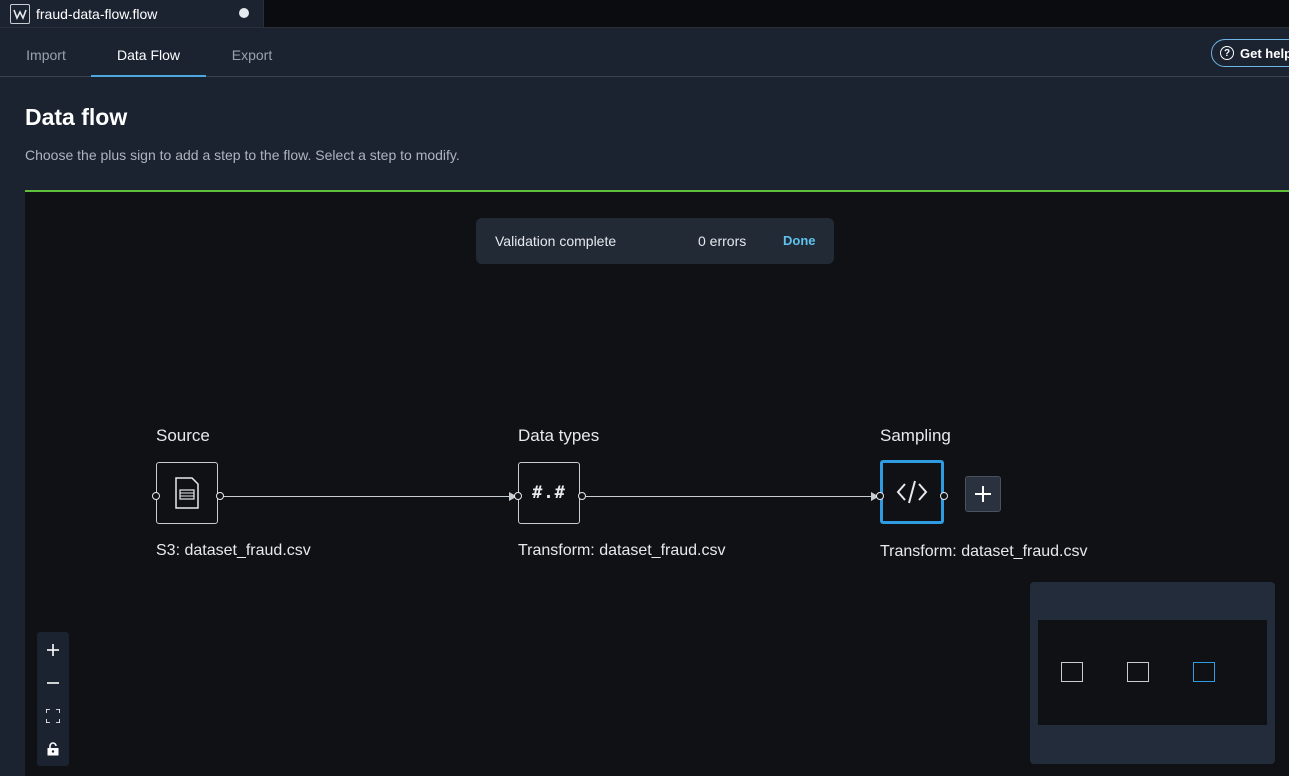 Image resolution: width=1289 pixels, height=776 pixels. I want to click on zoom-out-button, so click(53, 683).